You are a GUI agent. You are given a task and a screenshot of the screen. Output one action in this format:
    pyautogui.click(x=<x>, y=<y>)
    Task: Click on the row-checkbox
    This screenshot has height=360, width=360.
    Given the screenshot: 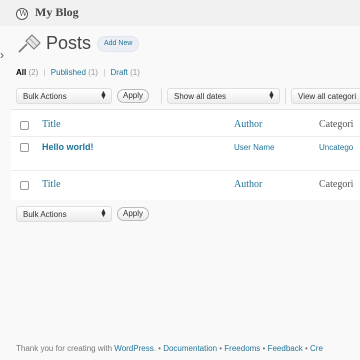 What is the action you would take?
    pyautogui.click(x=24, y=147)
    